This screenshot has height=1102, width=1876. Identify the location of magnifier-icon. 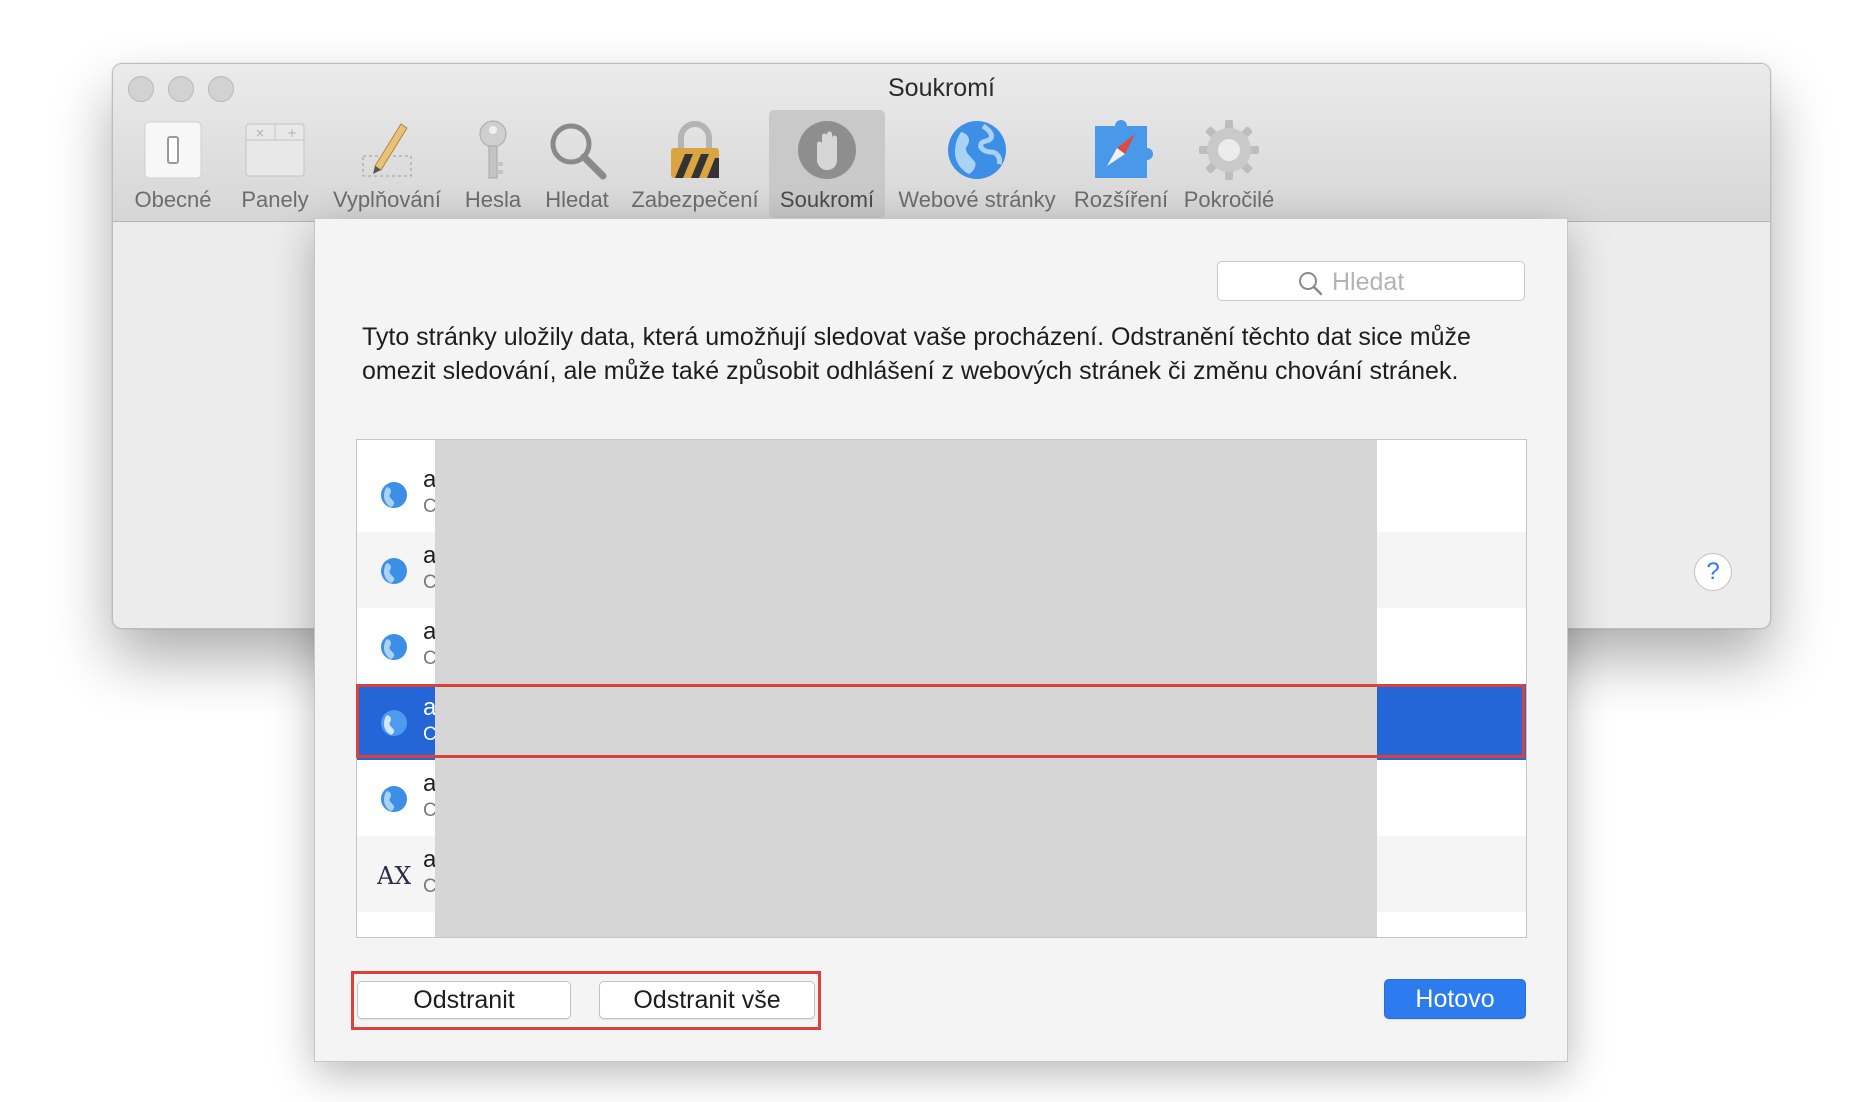
(578, 151).